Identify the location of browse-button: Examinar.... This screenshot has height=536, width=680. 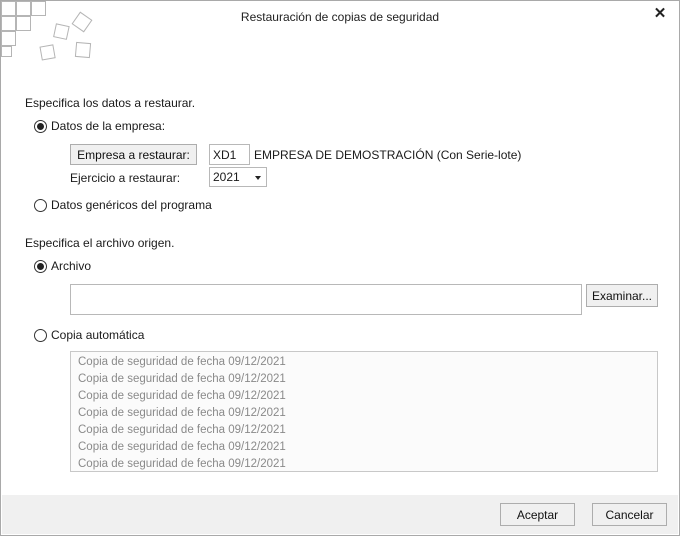
(622, 295).